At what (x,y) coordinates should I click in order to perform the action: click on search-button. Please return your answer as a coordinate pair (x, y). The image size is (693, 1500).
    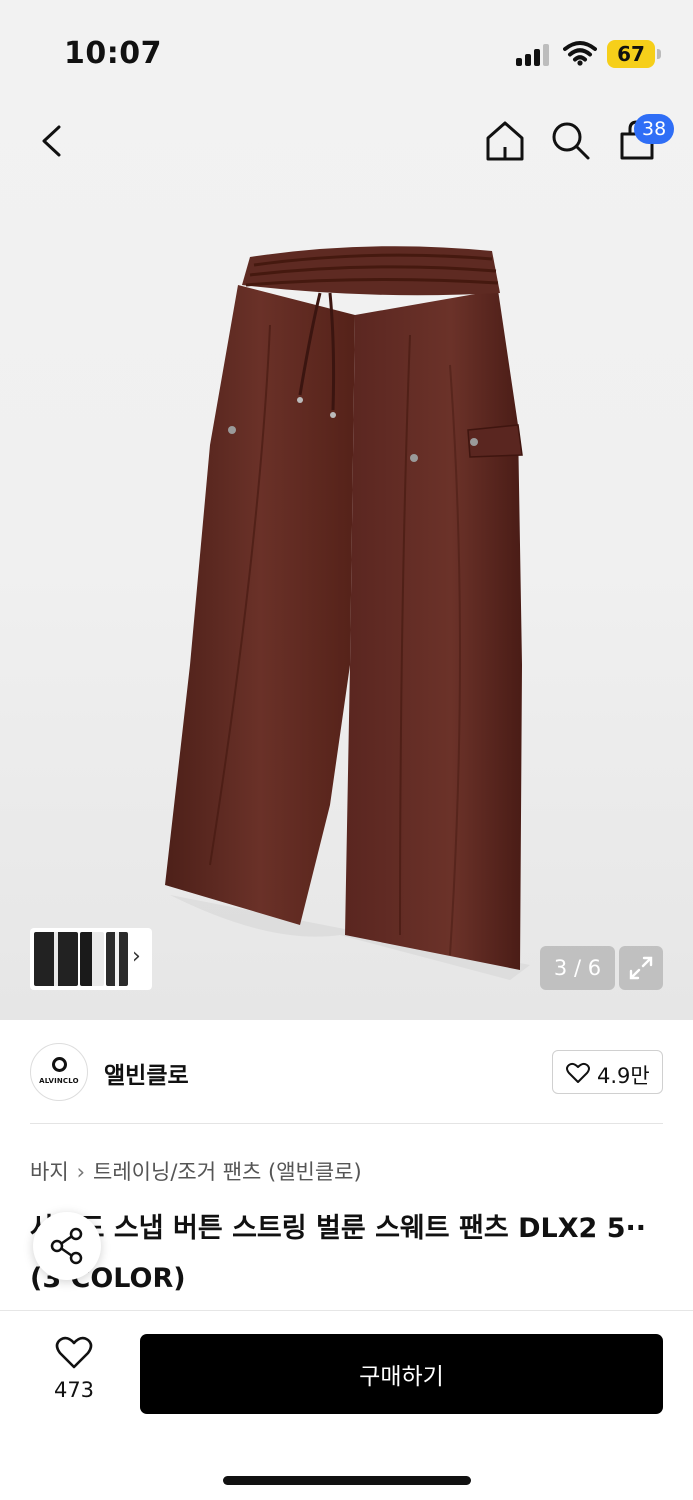
    Looking at the image, I should click on (571, 141).